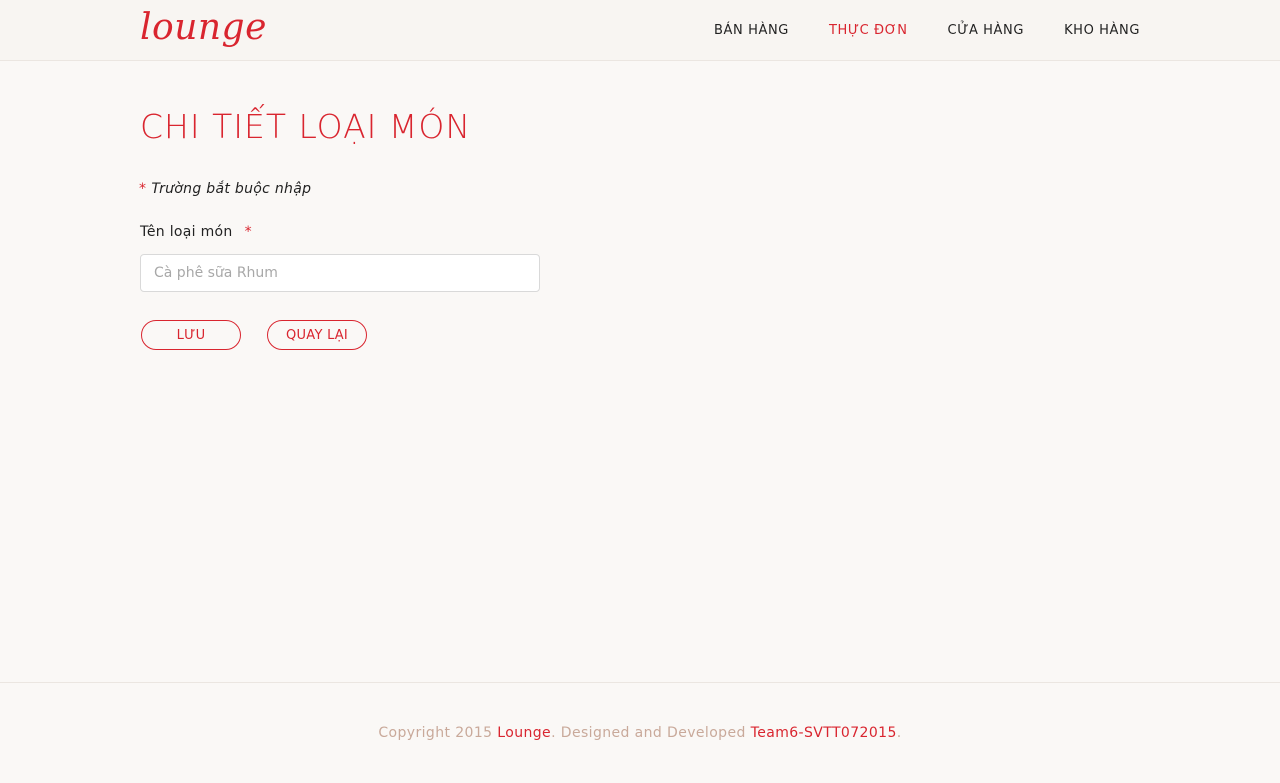 Image resolution: width=1280 pixels, height=783 pixels. Describe the element at coordinates (899, 733) in the screenshot. I see `copyright-suffix: .` at that location.